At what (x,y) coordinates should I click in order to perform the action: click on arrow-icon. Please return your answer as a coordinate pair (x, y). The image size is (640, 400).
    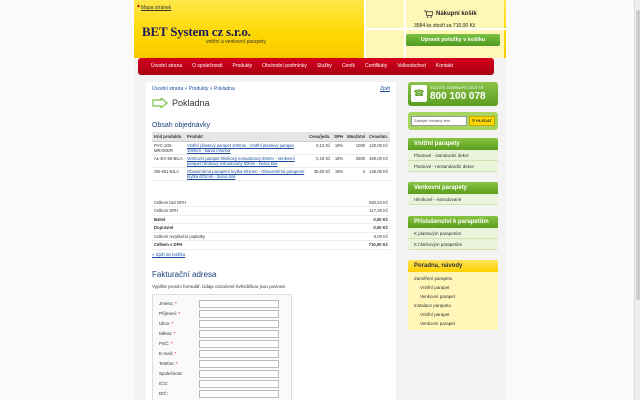
    Looking at the image, I should click on (160, 103).